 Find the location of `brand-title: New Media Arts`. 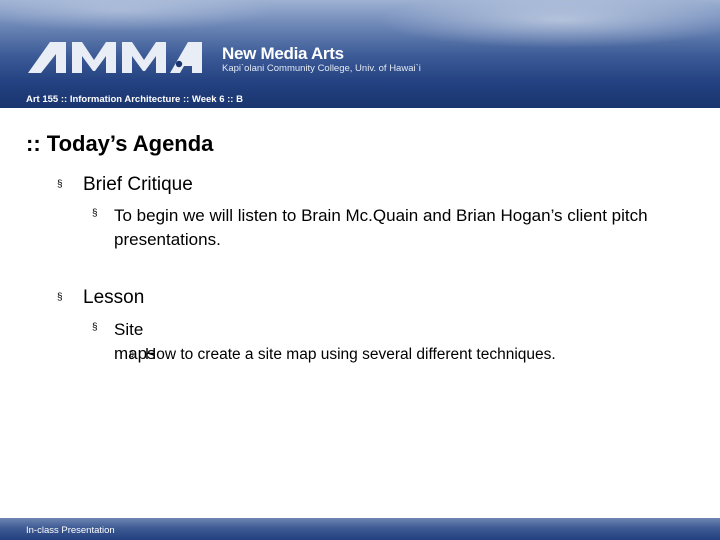

brand-title: New Media Arts is located at coordinates (283, 53).